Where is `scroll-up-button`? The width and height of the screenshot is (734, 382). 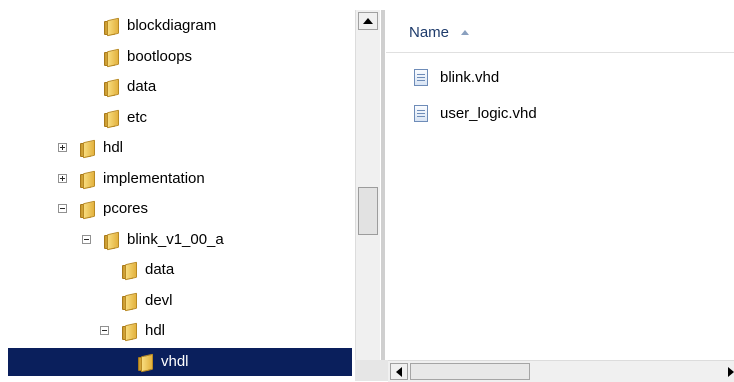 scroll-up-button is located at coordinates (368, 21).